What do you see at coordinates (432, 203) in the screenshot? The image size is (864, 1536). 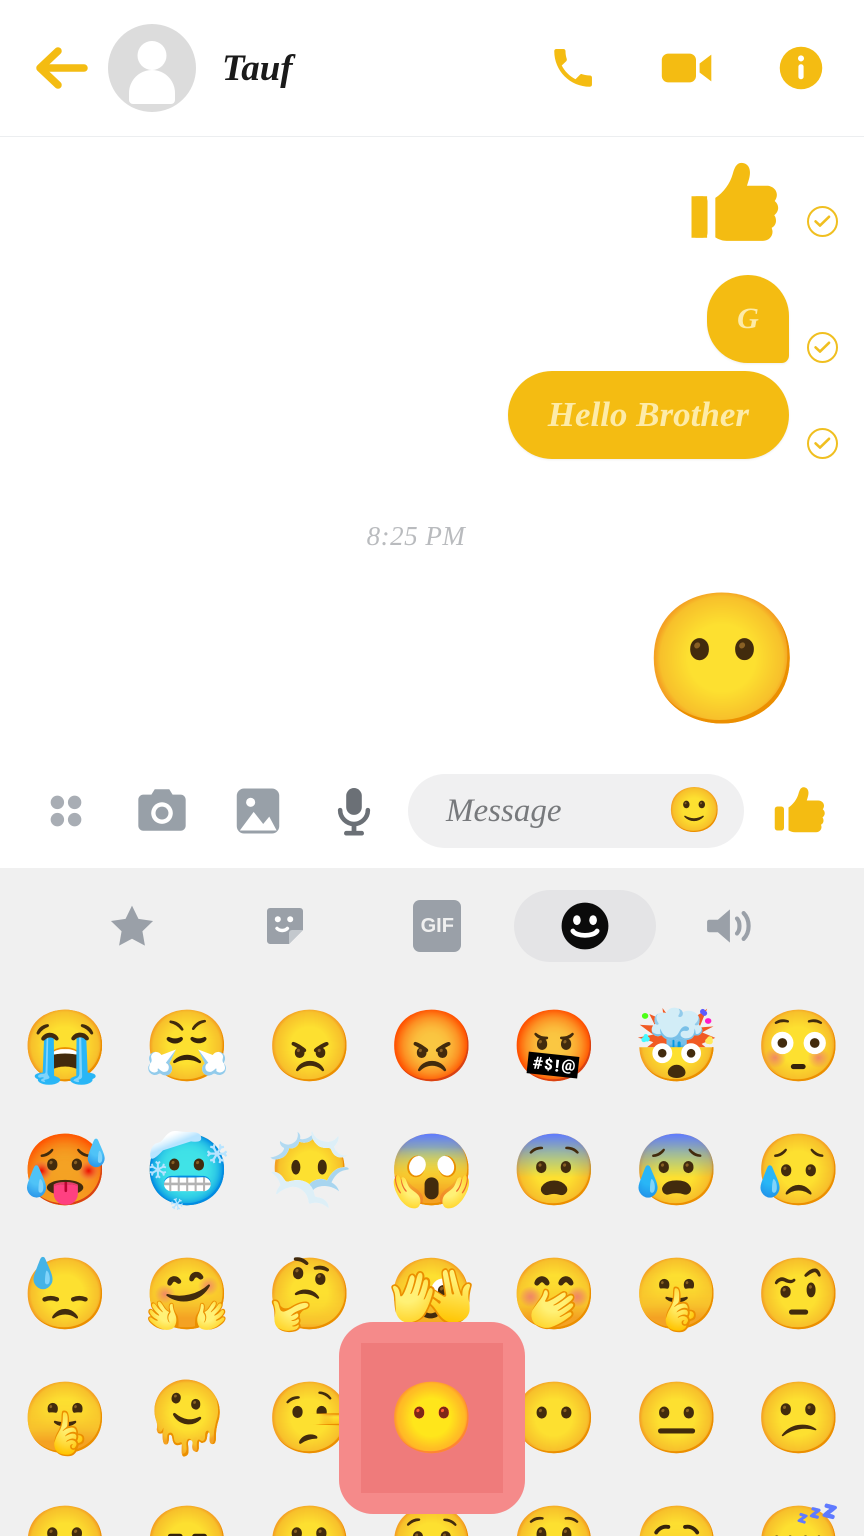 I see `message-row-sticker` at bounding box center [432, 203].